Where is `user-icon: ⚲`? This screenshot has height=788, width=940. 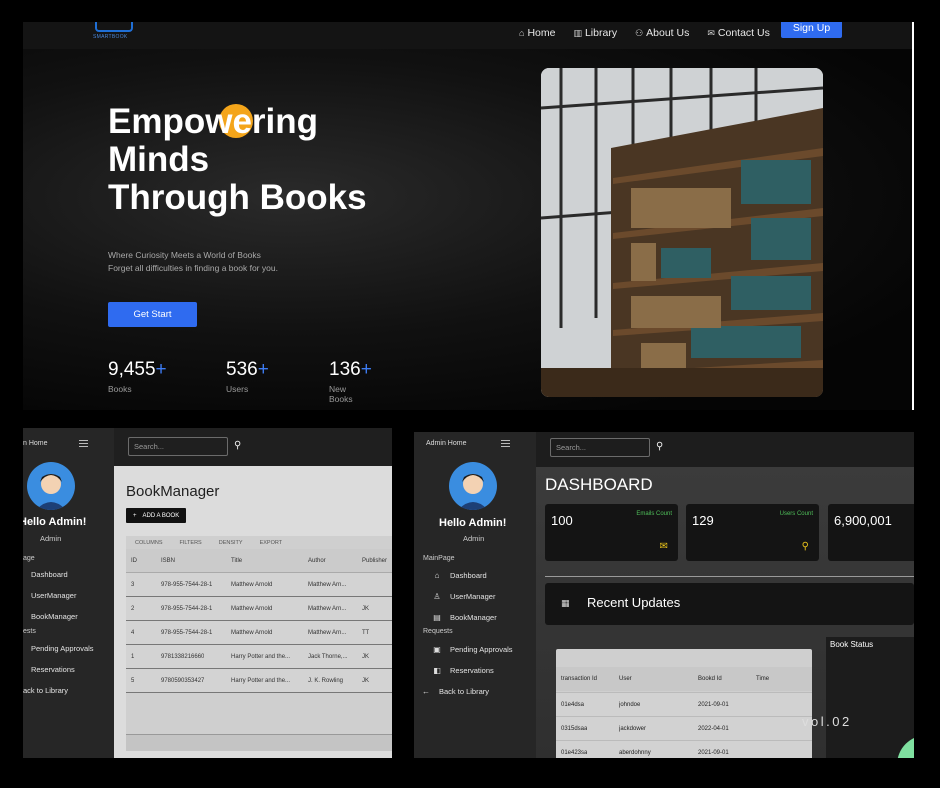
user-icon: ⚲ is located at coordinates (805, 546).